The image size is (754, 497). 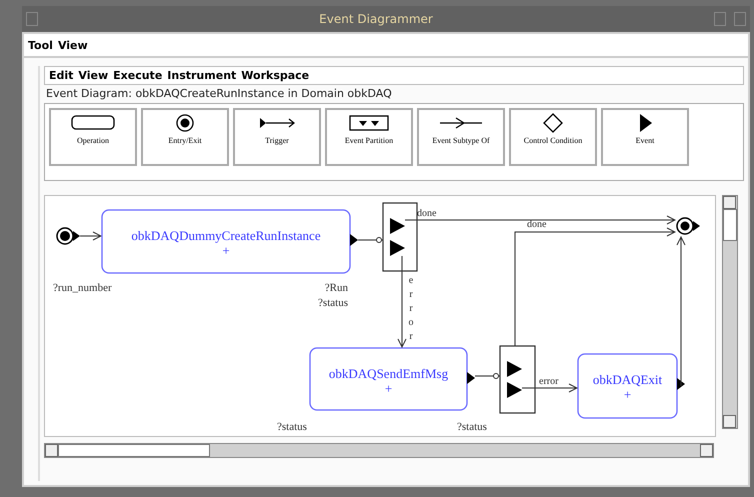 What do you see at coordinates (185, 123) in the screenshot?
I see `target-circle-icon` at bounding box center [185, 123].